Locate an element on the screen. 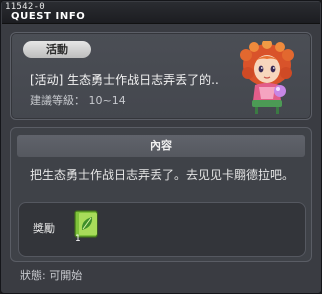  quest-description: 把生态勇士作战日志弄丢了。去见见卡翢德拉吧。 is located at coordinates (162, 175).